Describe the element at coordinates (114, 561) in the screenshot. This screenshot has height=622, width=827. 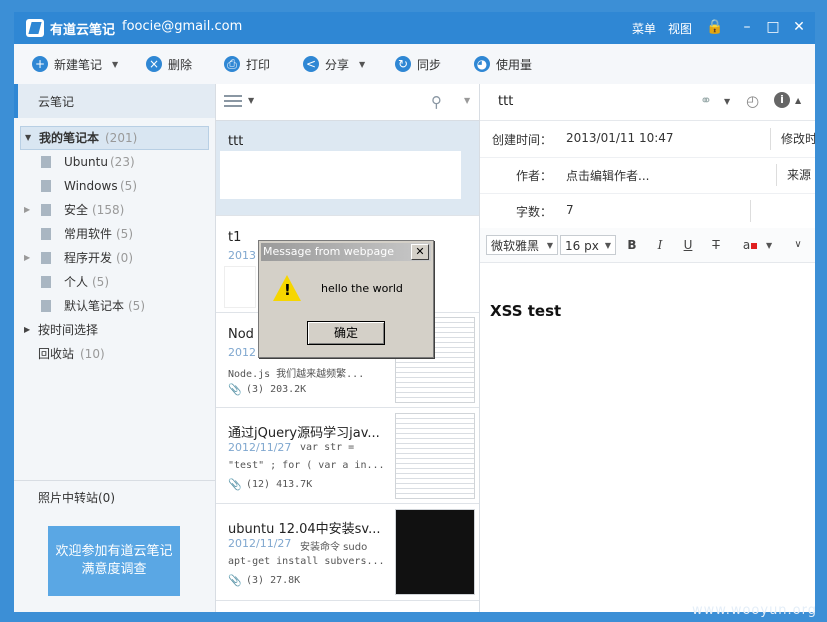
I see `survey-banner: 欢迎参加有道云笔记 满意度调查` at that location.